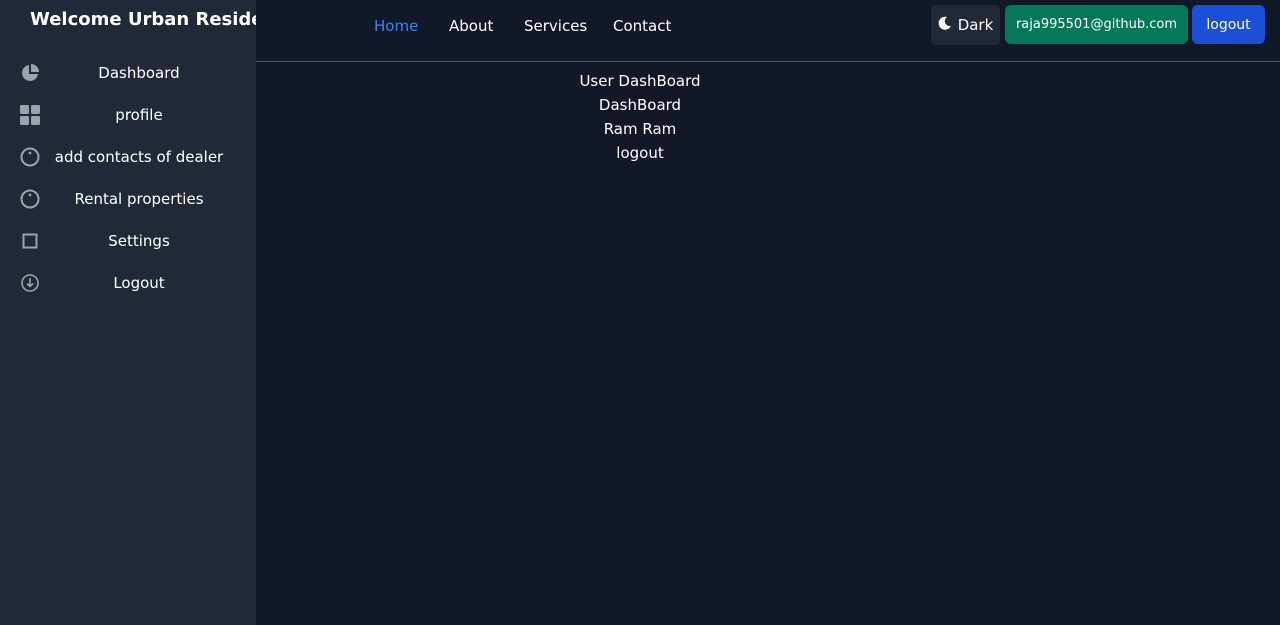 Image resolution: width=1280 pixels, height=625 pixels. What do you see at coordinates (139, 241) in the screenshot?
I see `sidebar-item-label: Settings` at bounding box center [139, 241].